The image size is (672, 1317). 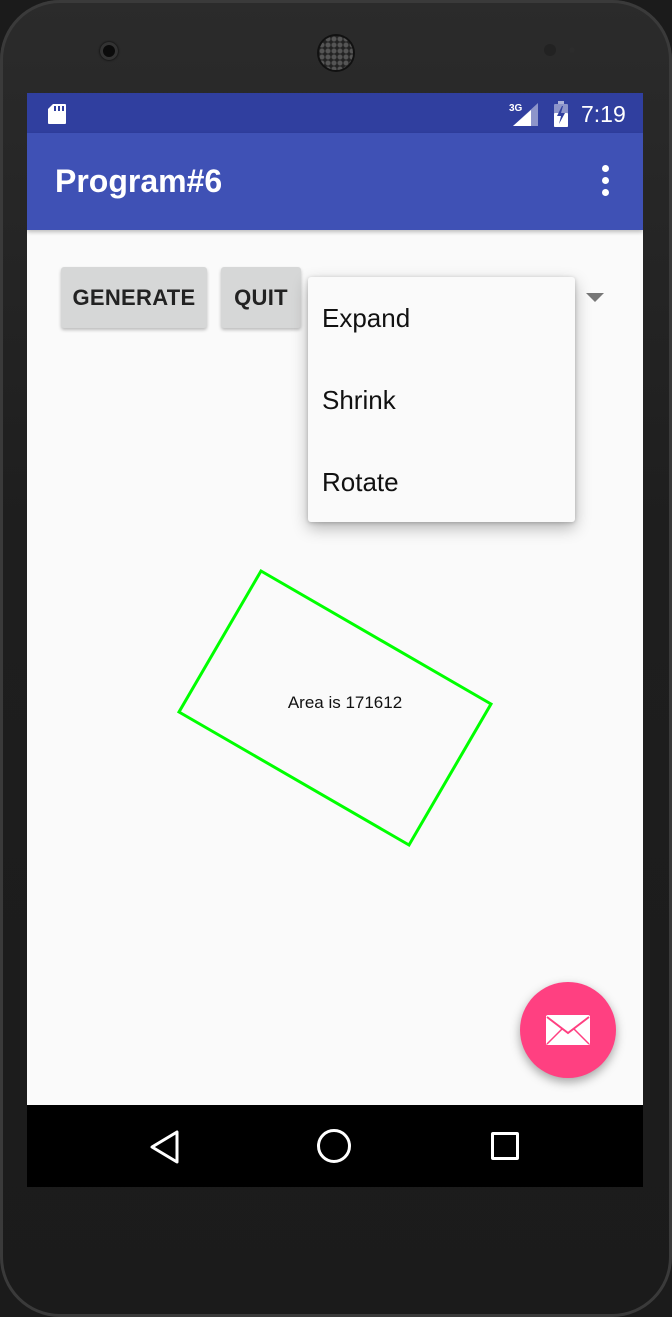 What do you see at coordinates (572, 50) in the screenshot?
I see `light-sensor` at bounding box center [572, 50].